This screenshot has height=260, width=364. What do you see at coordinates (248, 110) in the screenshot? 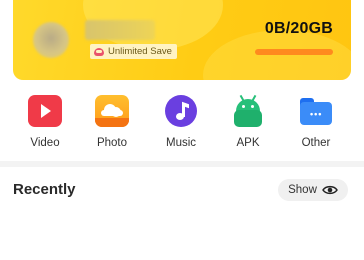
I see `android-icon` at bounding box center [248, 110].